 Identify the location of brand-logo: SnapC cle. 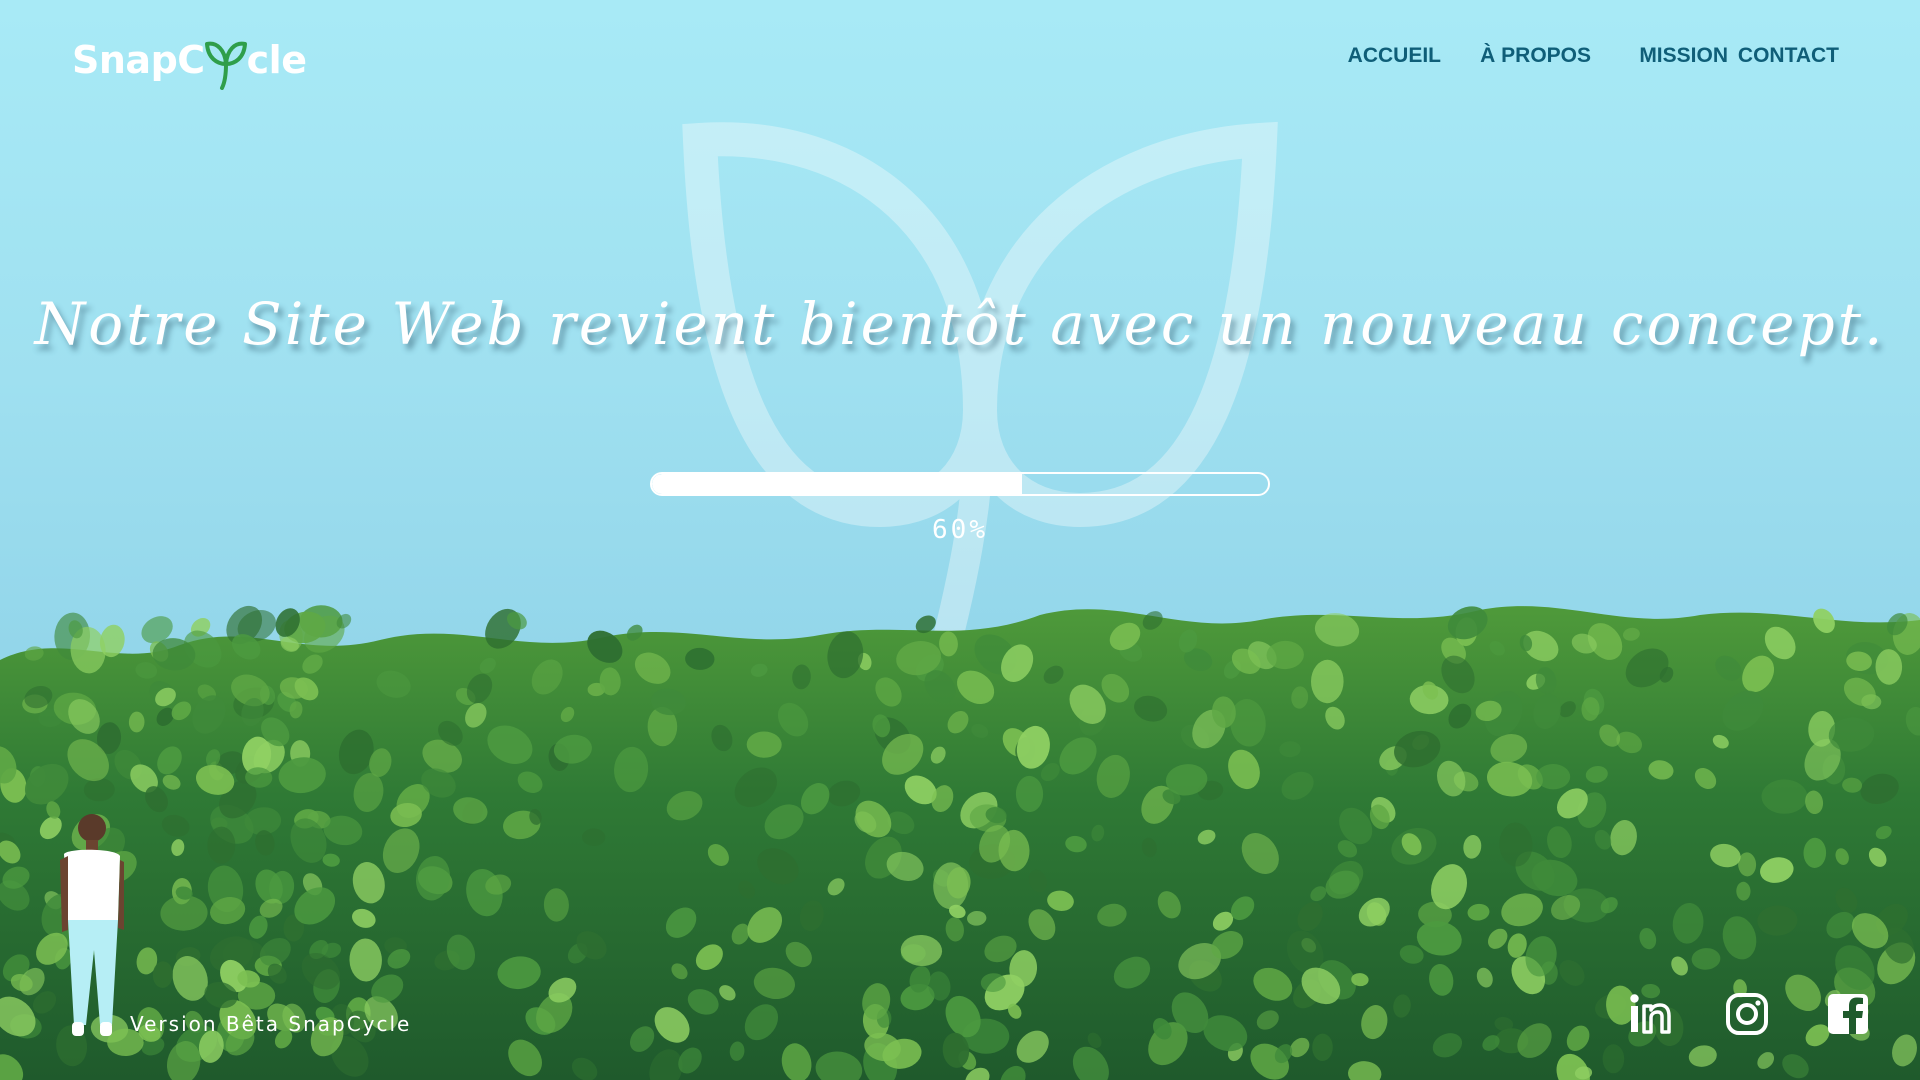
(189, 60).